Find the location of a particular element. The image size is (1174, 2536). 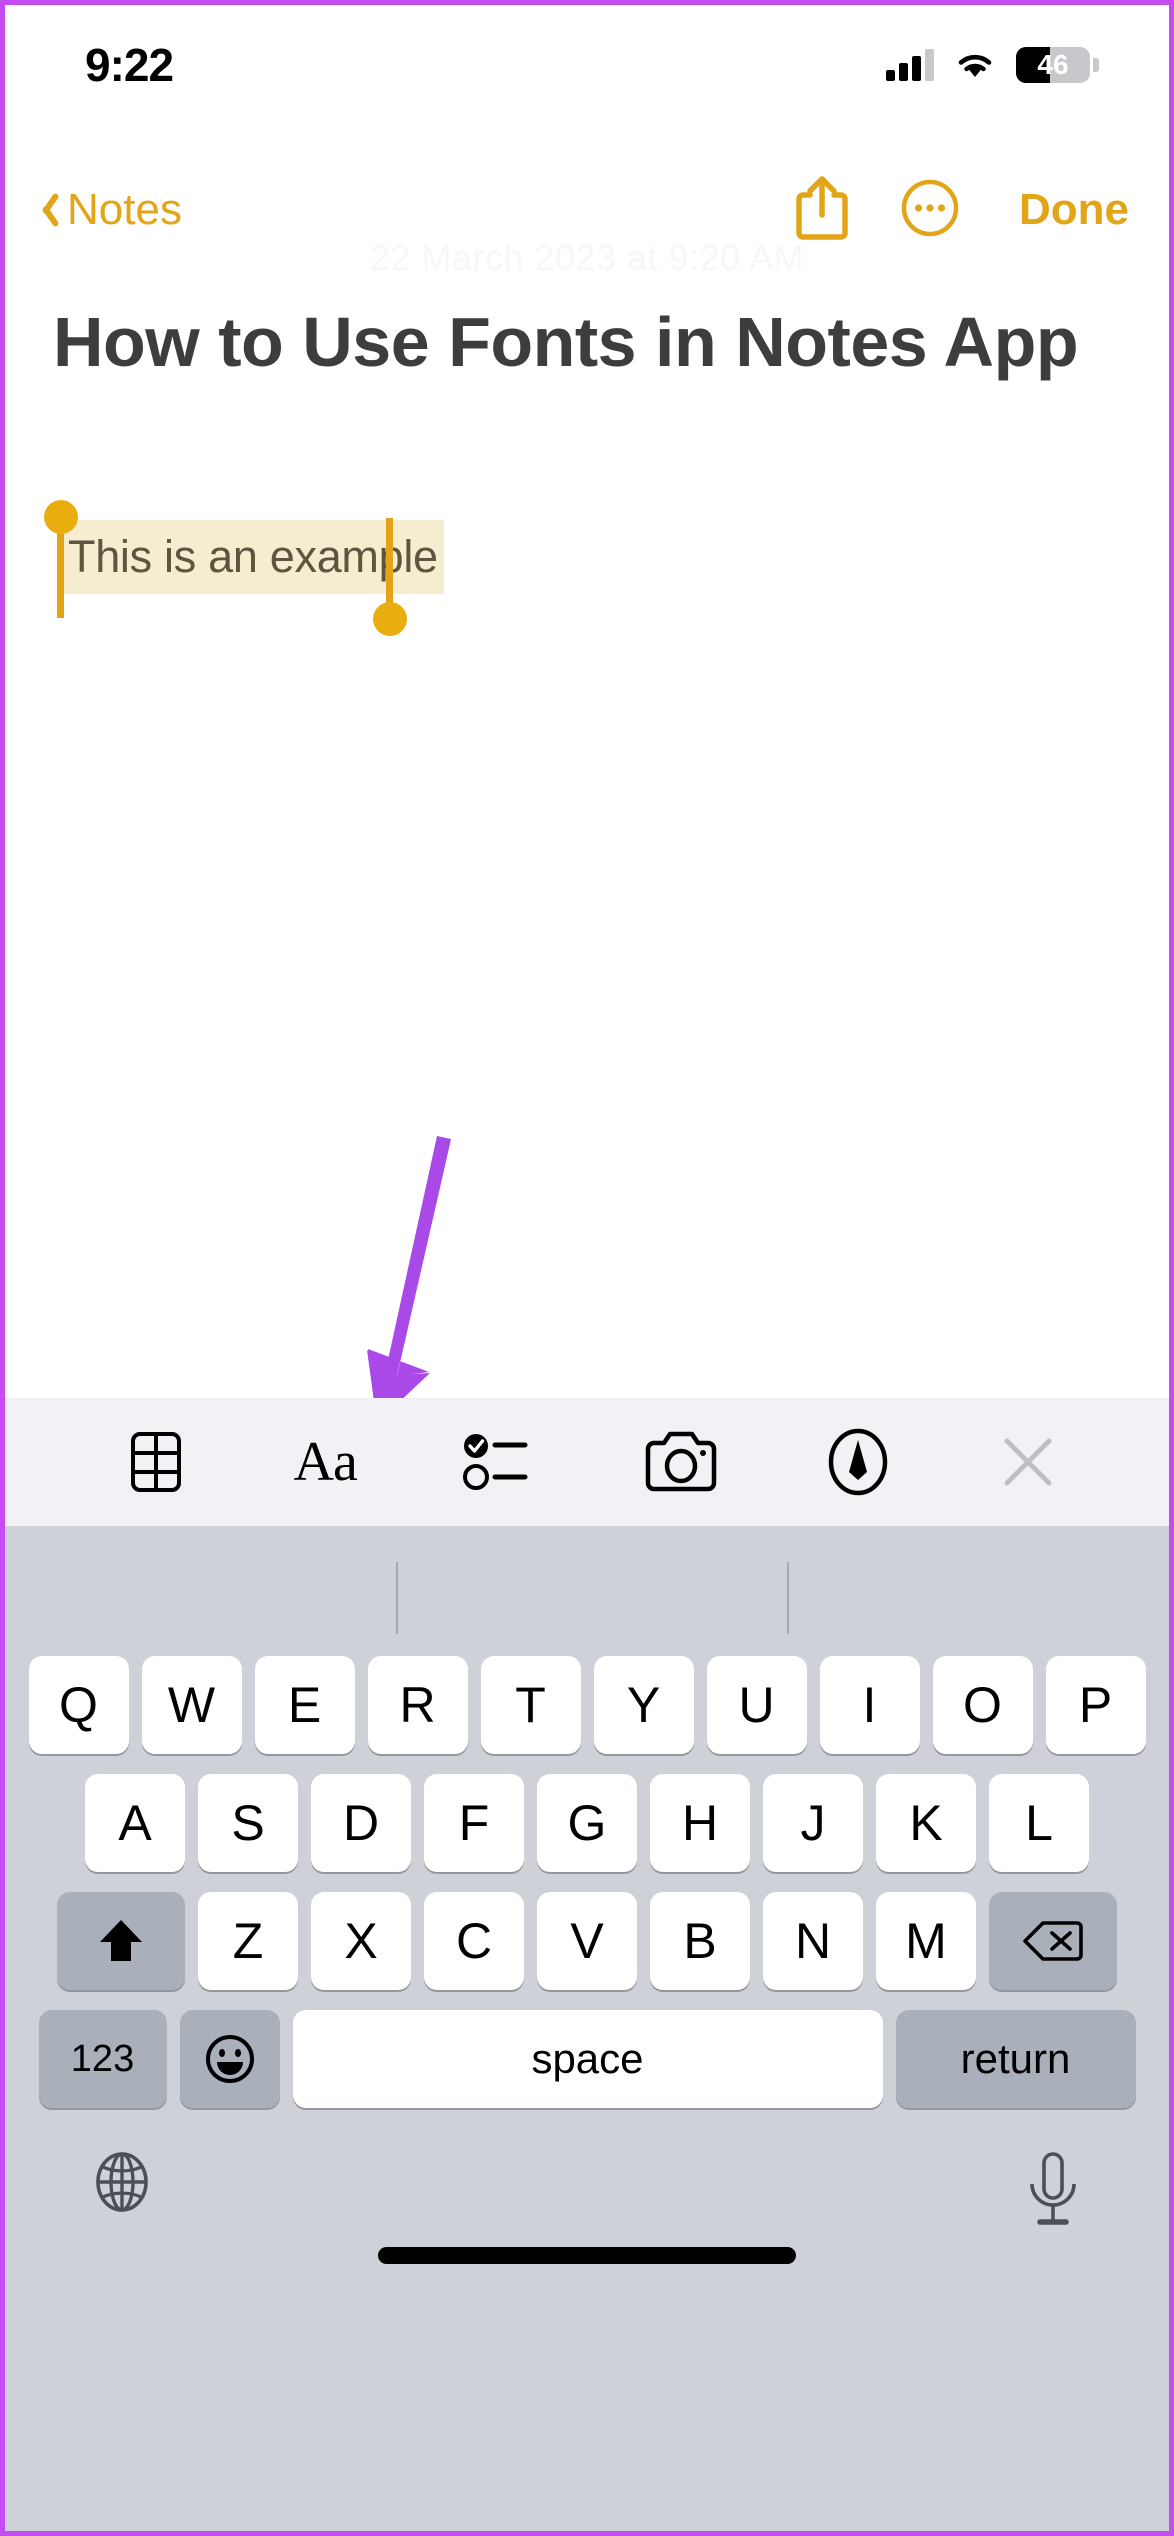

dictation-key is located at coordinates (1053, 2193).